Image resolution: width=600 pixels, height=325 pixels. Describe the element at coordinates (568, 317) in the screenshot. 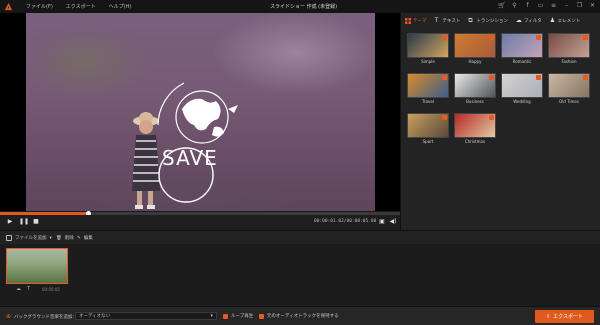

I see `export-label: エクスポート` at that location.